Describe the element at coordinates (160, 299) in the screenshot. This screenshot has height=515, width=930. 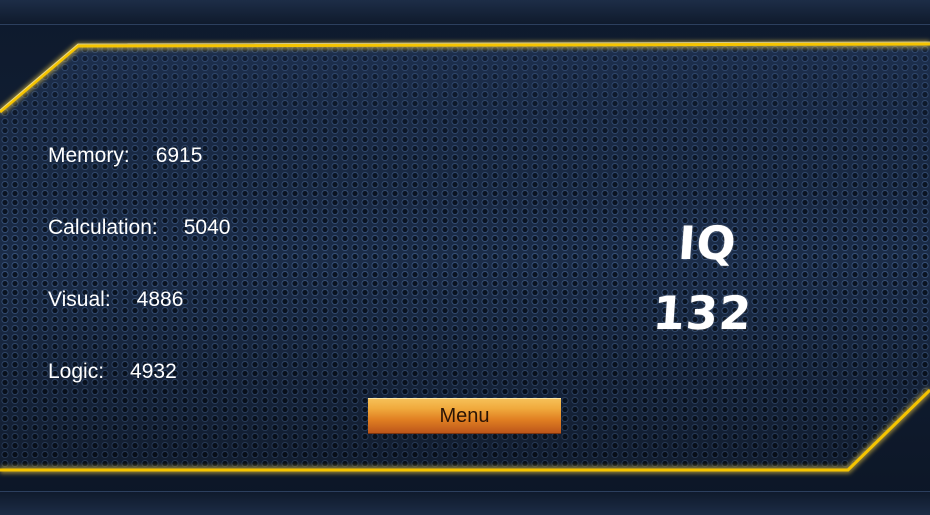
I see `stat-visual-value: 4886` at that location.